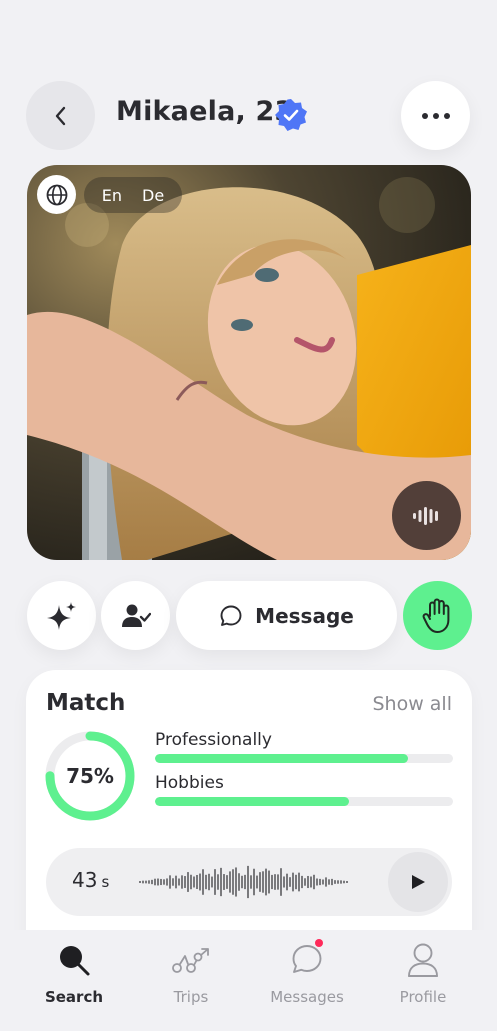 The width and height of the screenshot is (497, 1031). What do you see at coordinates (153, 195) in the screenshot?
I see `language-de: De` at bounding box center [153, 195].